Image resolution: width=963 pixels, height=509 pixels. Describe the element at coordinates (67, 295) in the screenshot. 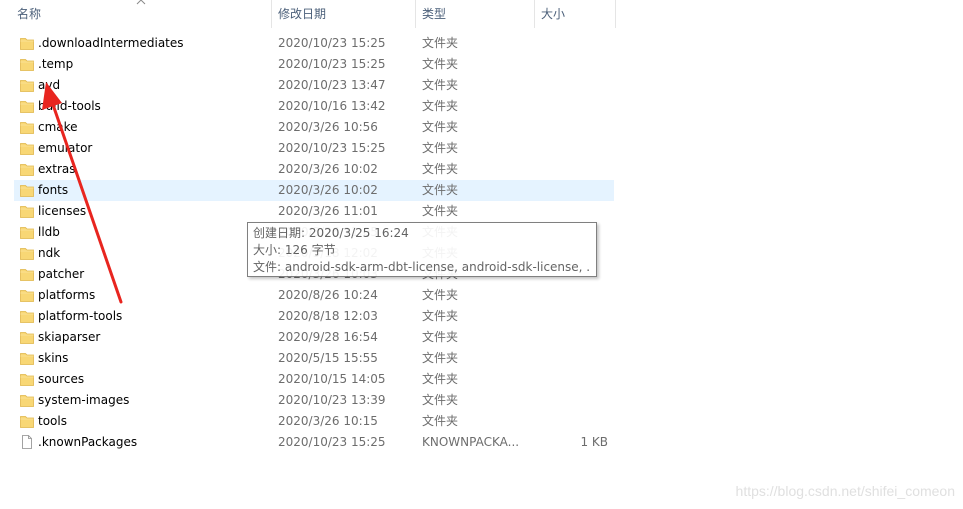

I see `file-name: platforms` at that location.